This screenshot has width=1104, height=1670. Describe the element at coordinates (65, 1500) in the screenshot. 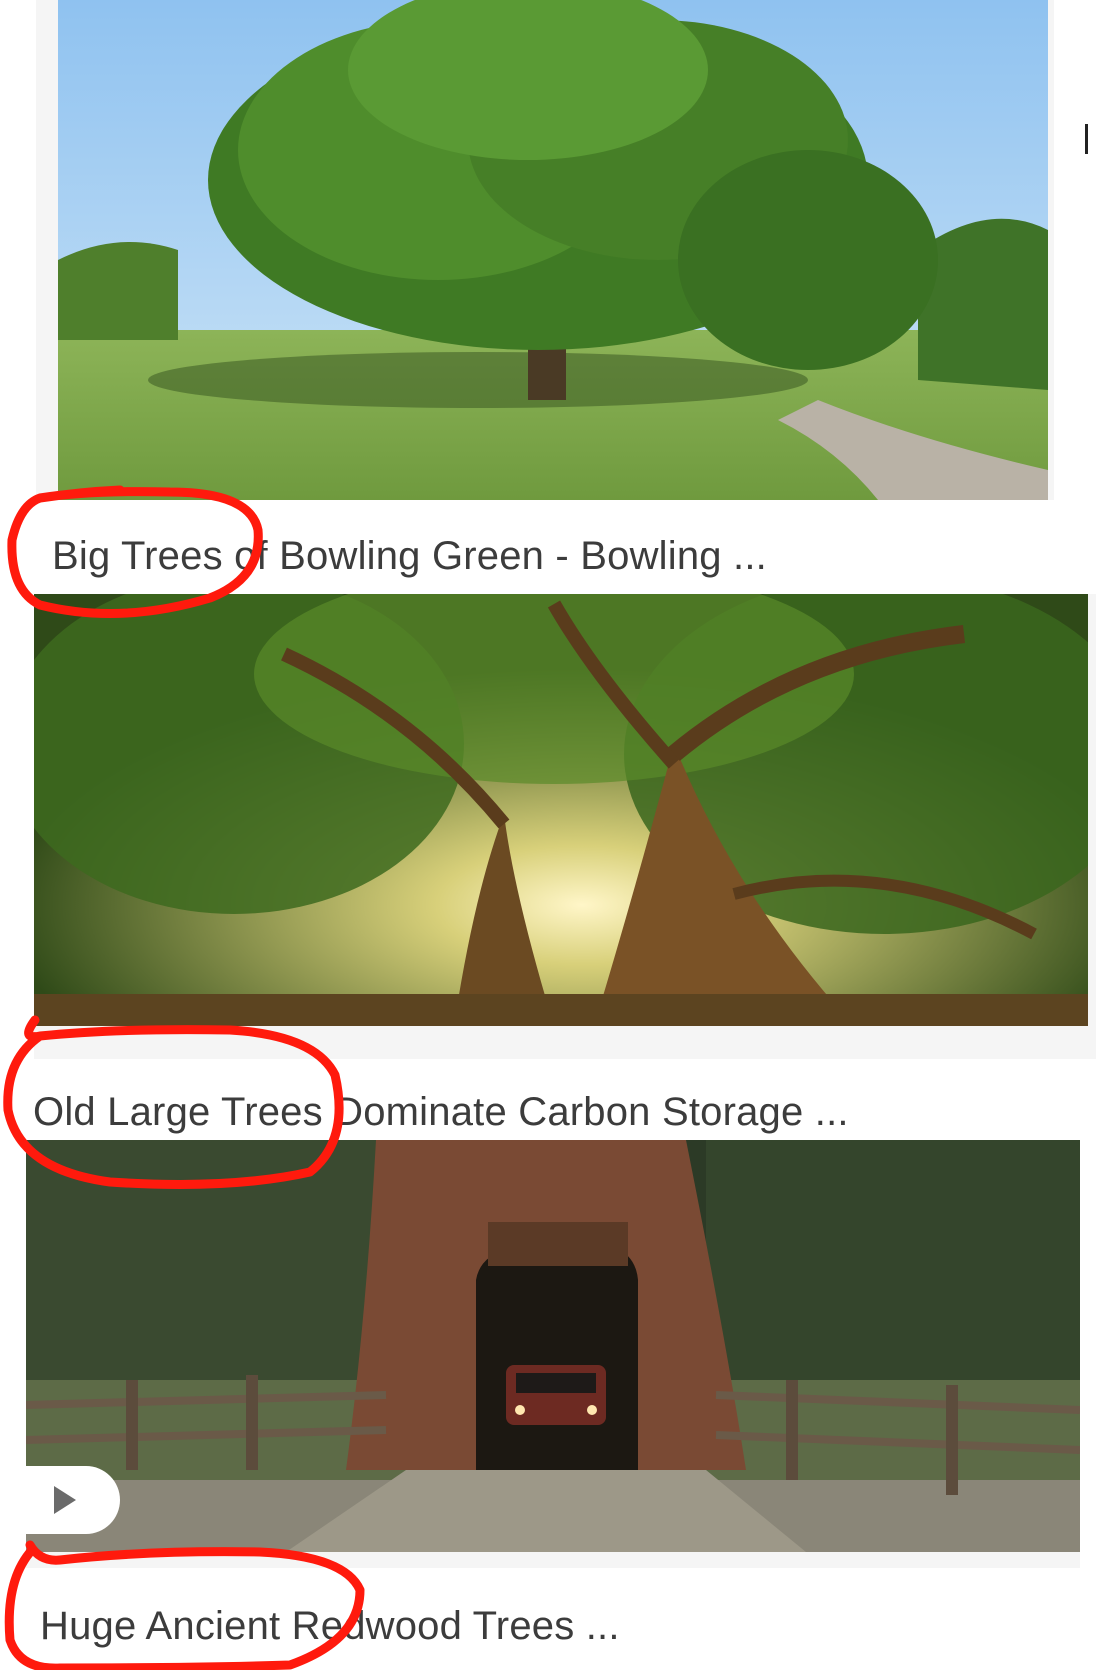

I see `play-icon` at that location.